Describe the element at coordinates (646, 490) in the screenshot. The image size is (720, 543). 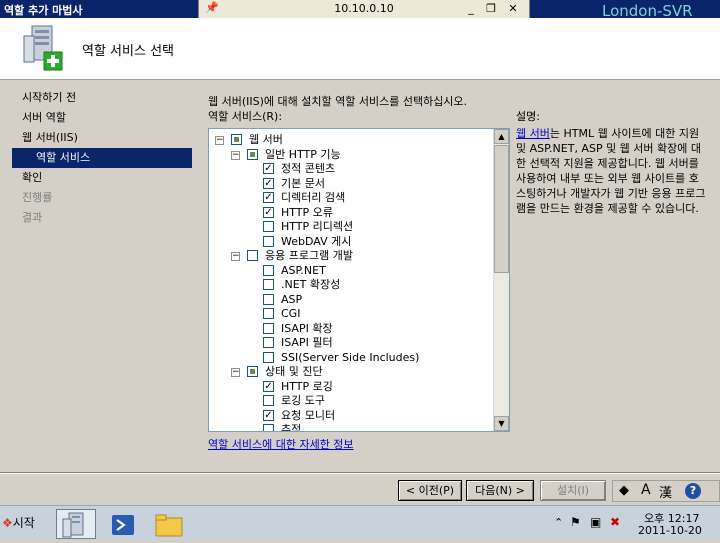
I see `ime-mode-icon: A` at that location.